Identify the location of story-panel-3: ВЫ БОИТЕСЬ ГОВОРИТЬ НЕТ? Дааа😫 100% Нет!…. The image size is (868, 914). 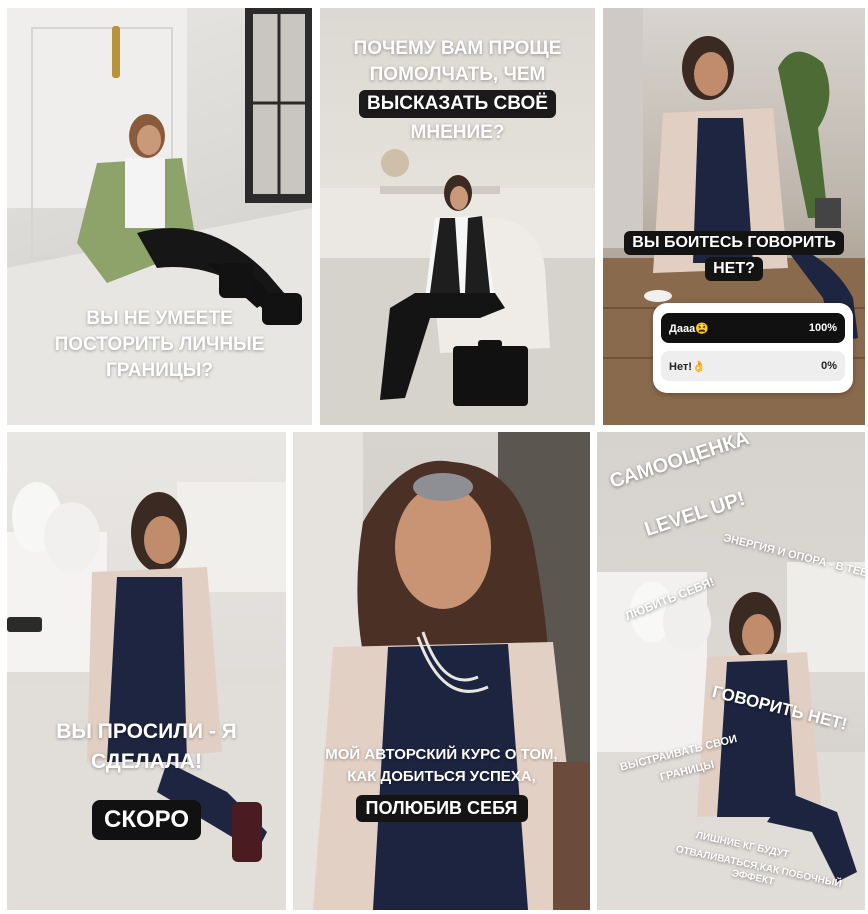
(734, 216).